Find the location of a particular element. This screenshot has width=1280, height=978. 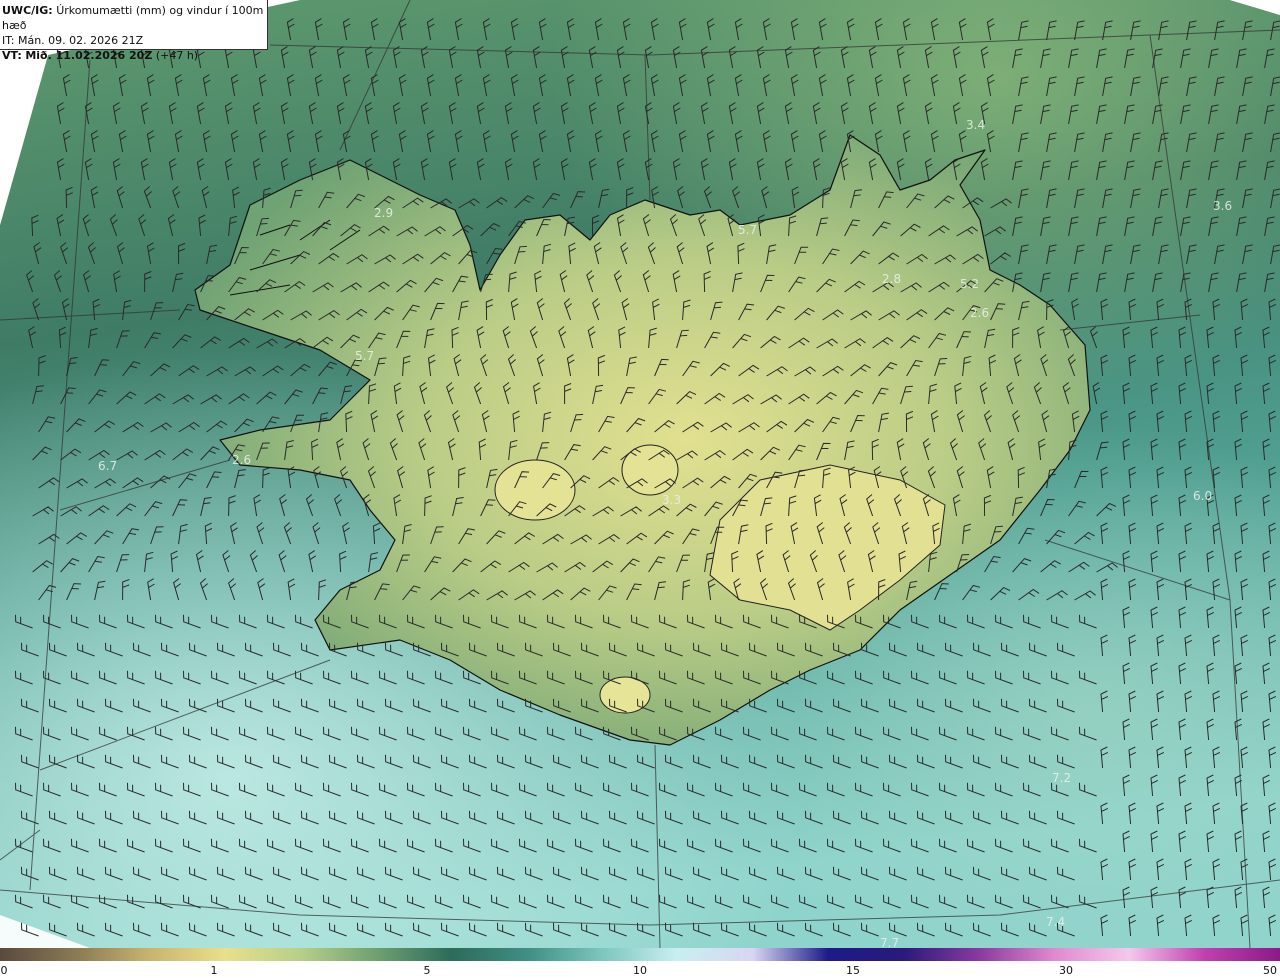

value-label: 5.2 is located at coordinates (969, 284).